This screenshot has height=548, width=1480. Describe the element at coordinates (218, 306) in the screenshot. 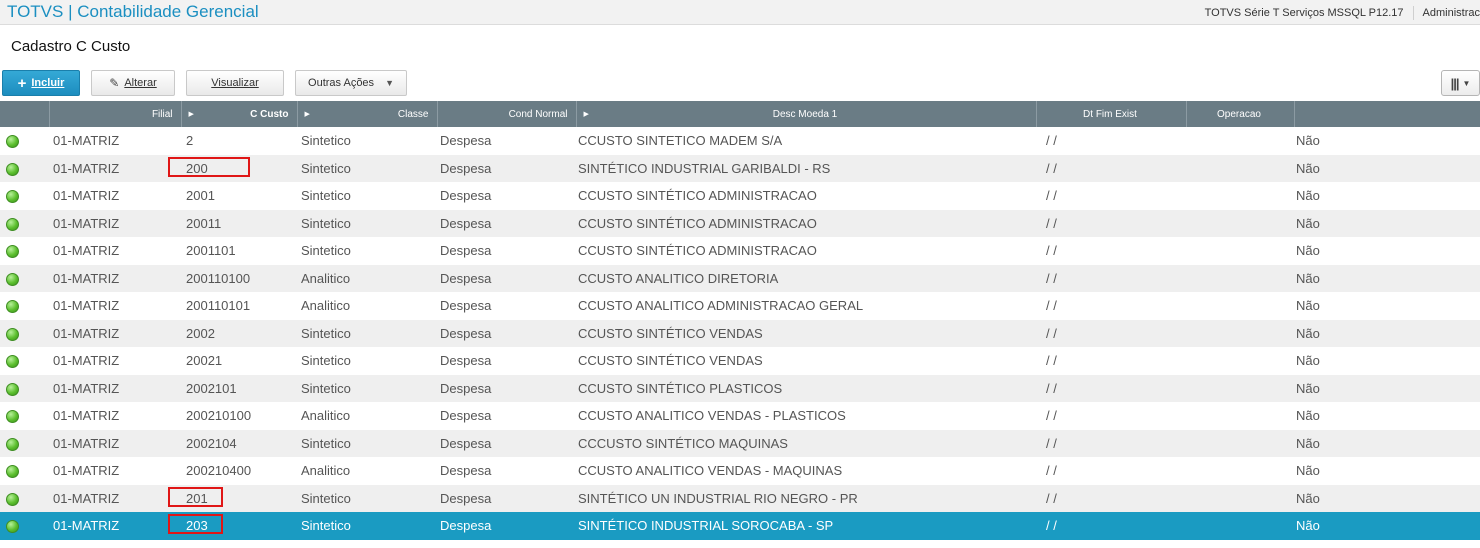

I see `ccusto-value: 200110101` at that location.